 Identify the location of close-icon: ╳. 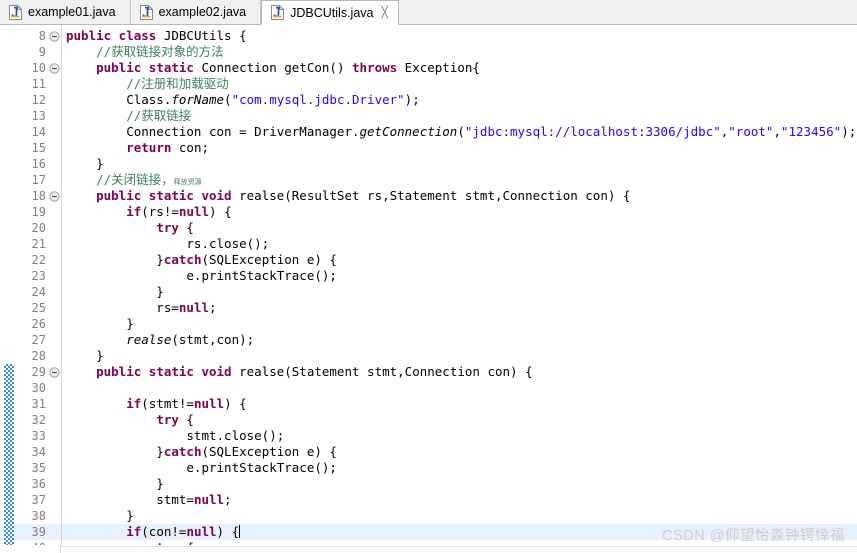
(384, 12).